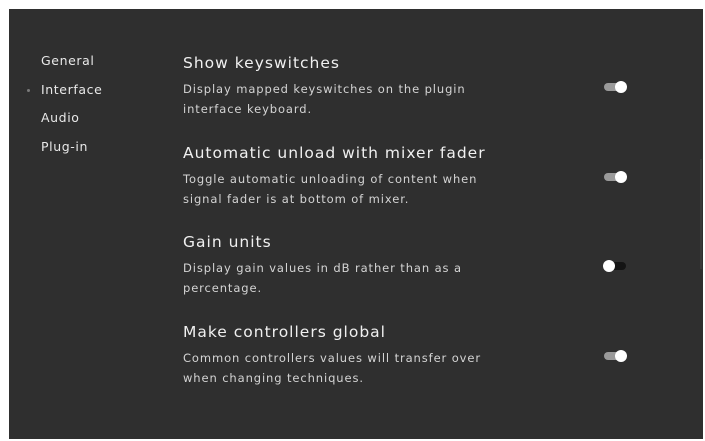 The width and height of the screenshot is (705, 441). I want to click on nav-item-plug-in: Plug-in, so click(101, 153).